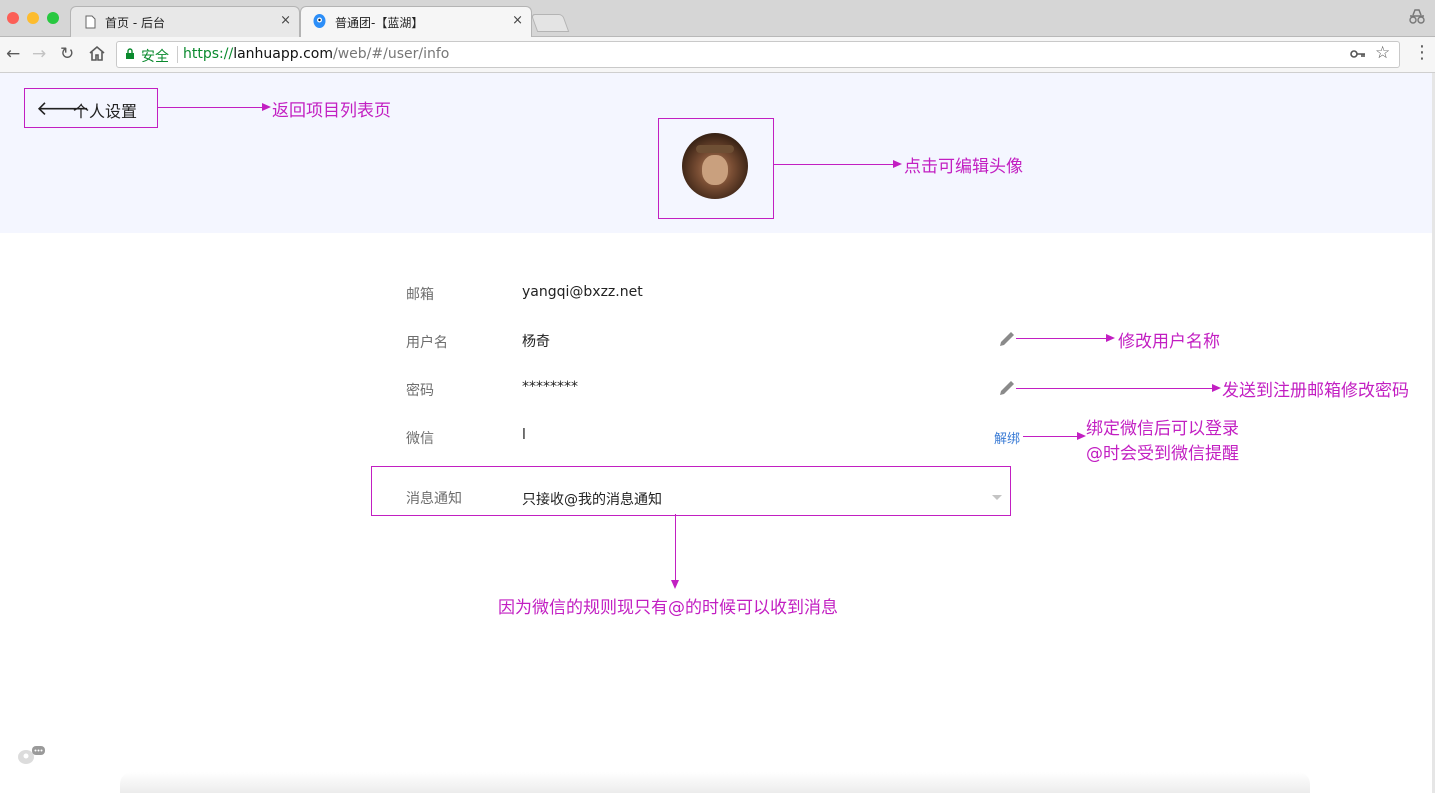  Describe the element at coordinates (715, 782) in the screenshot. I see `bottom-shadow` at that location.